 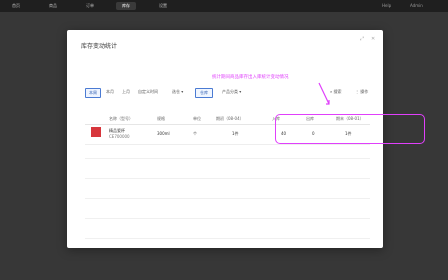 I want to click on filter-this-week: 本周, so click(x=93, y=93).